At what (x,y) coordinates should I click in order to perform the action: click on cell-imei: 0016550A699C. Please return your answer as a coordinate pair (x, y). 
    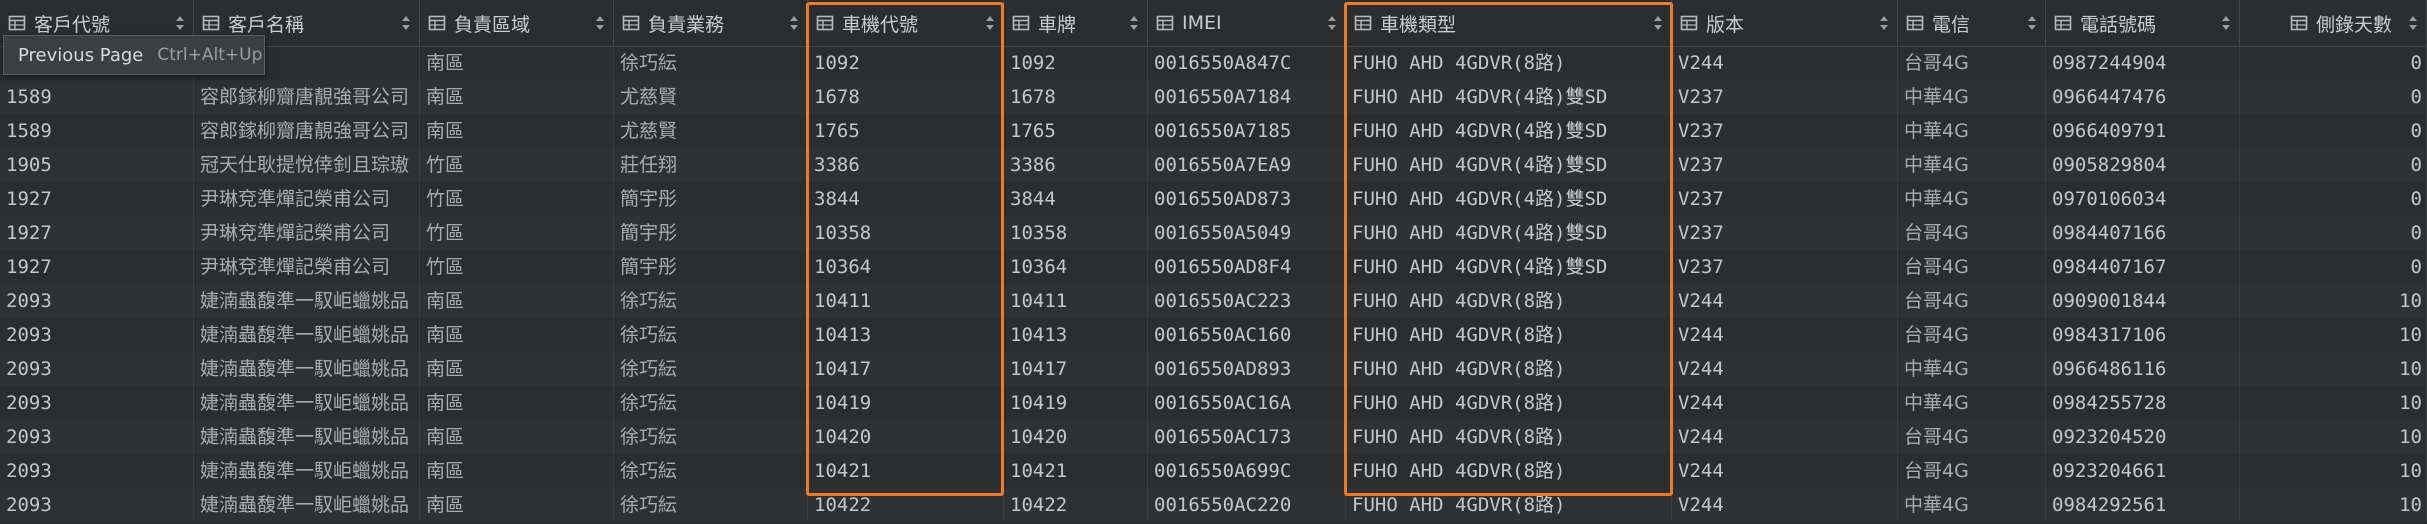
    Looking at the image, I should click on (1247, 471).